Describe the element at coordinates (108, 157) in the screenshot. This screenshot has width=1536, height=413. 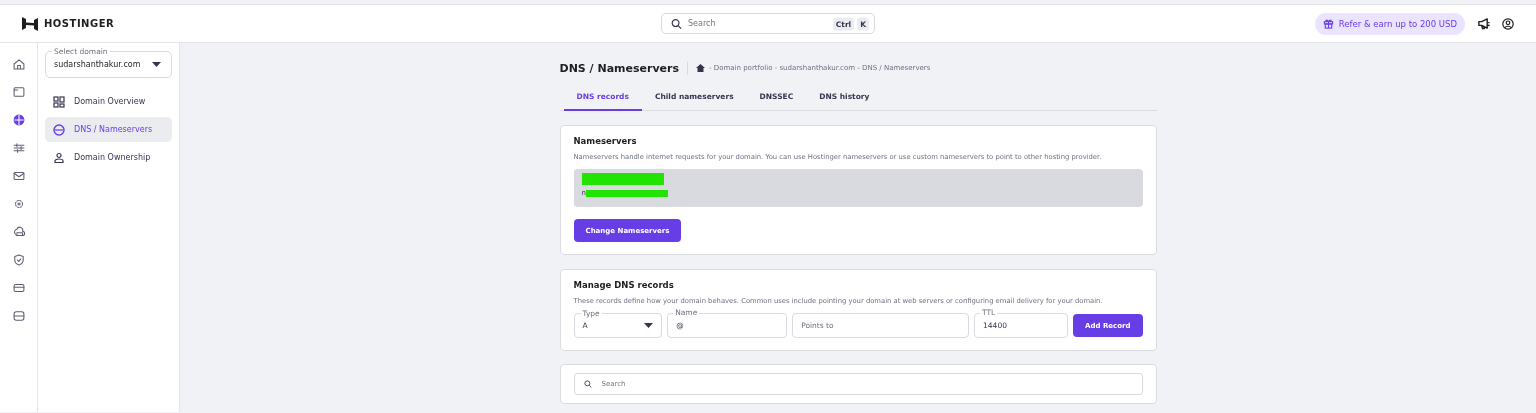
I see `sidebar-item: Domain Ownership` at that location.